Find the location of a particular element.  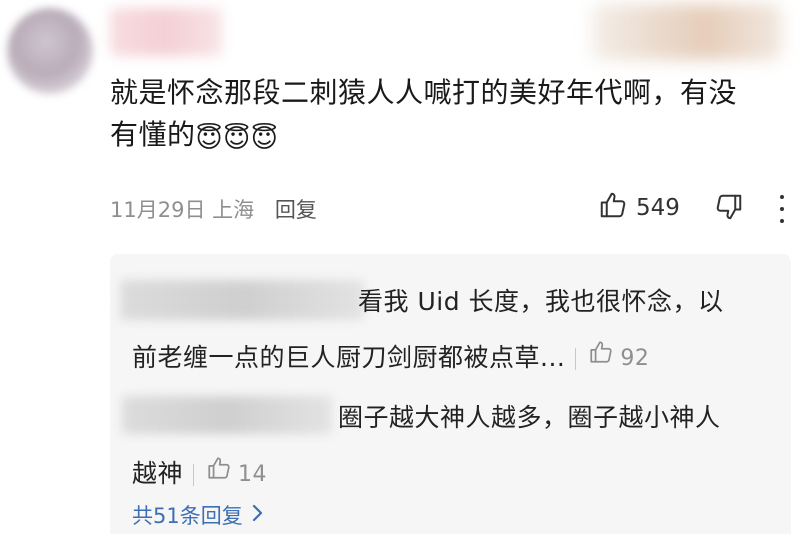

reply-button: 回复 is located at coordinates (296, 210).